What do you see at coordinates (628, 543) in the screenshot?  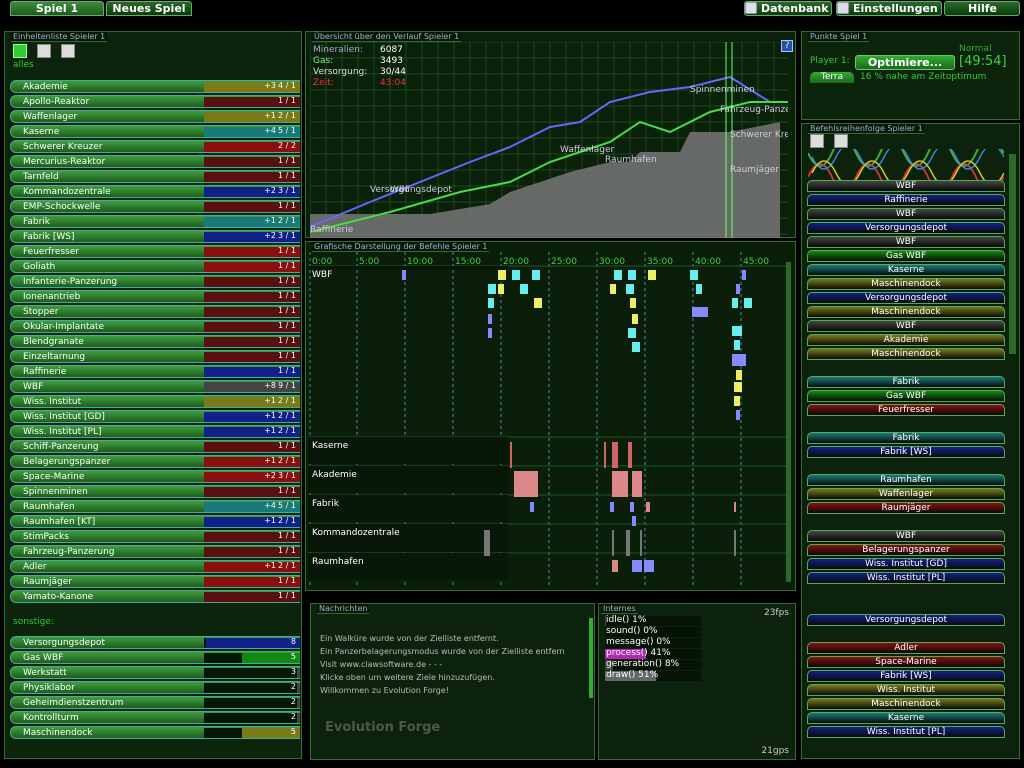 I see `order-block` at bounding box center [628, 543].